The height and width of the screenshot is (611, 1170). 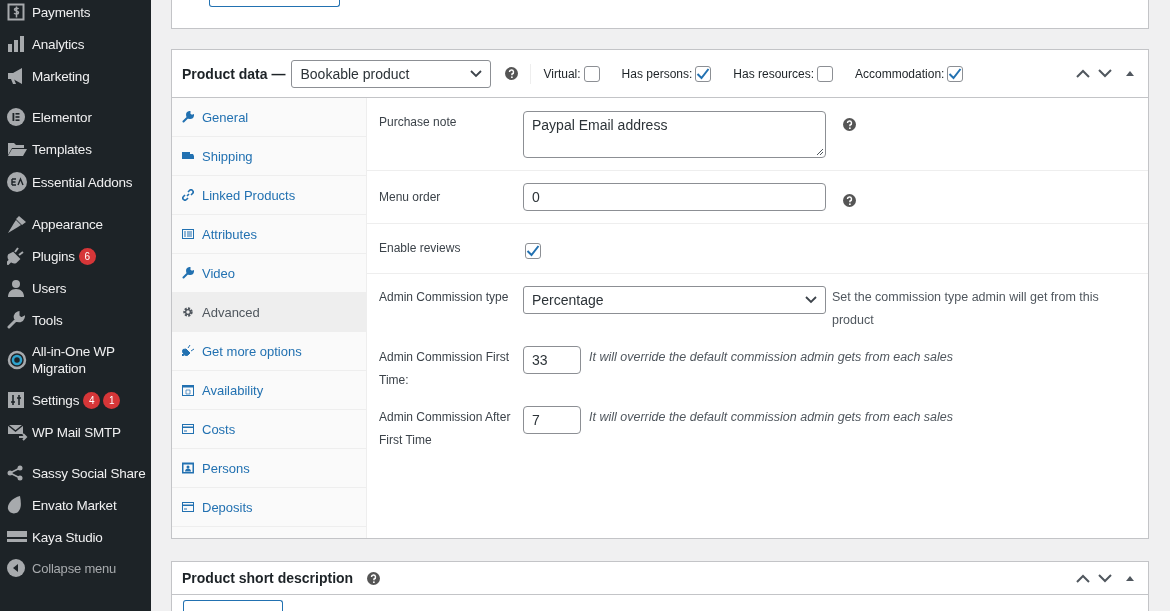 What do you see at coordinates (62, 149) in the screenshot?
I see `menu-item: Templates` at bounding box center [62, 149].